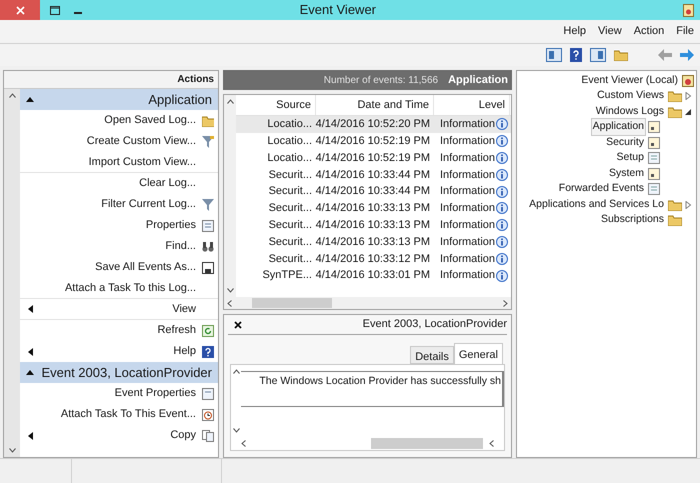  Describe the element at coordinates (373, 276) in the screenshot. I see `table-cell-text: 4/14/2016 10:33:01 PM` at that location.